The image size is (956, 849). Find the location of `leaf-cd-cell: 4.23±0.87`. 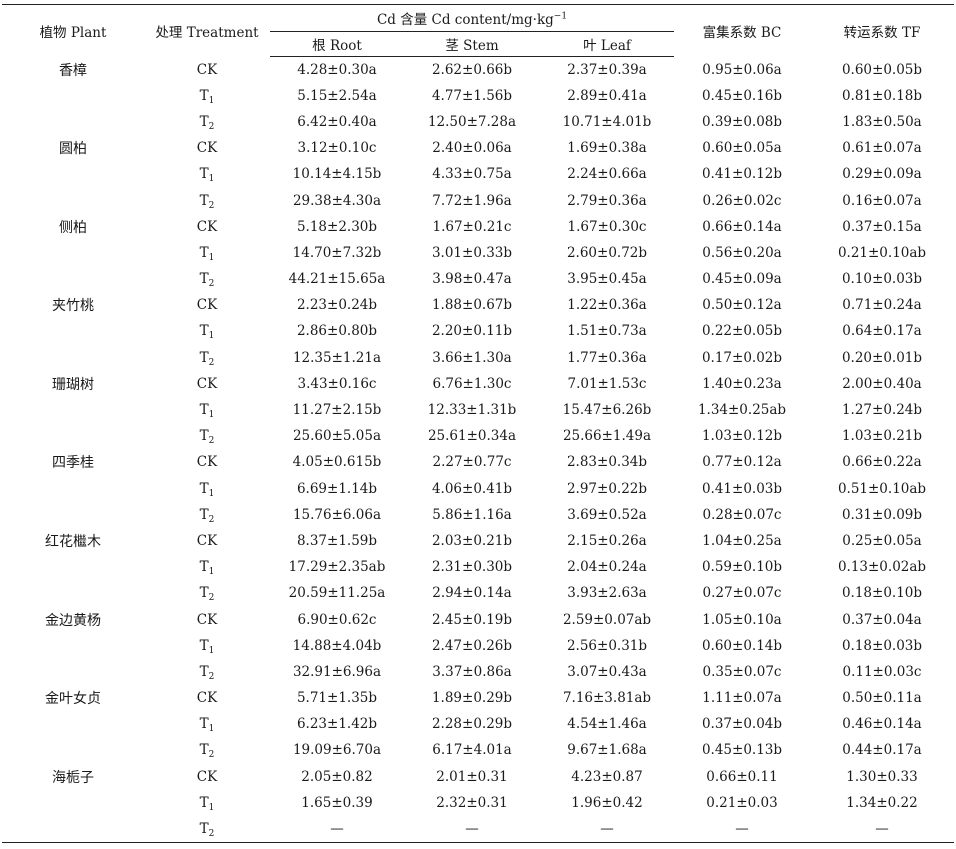

leaf-cd-cell: 4.23±0.87 is located at coordinates (607, 776).